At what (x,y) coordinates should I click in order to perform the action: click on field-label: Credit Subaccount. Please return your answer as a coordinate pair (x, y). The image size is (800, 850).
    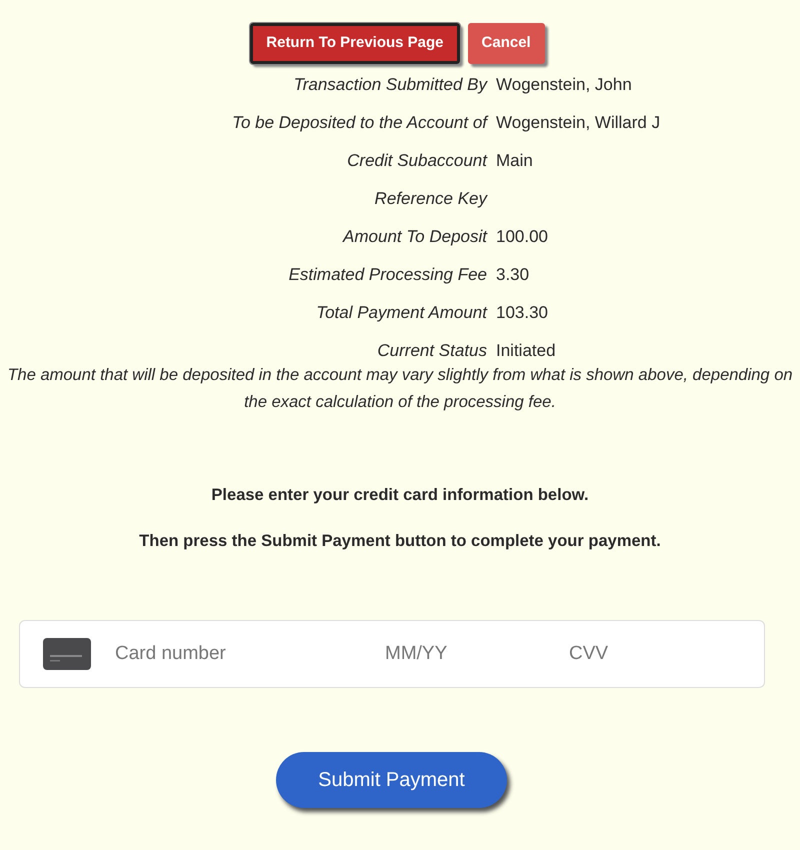
    Looking at the image, I should click on (416, 161).